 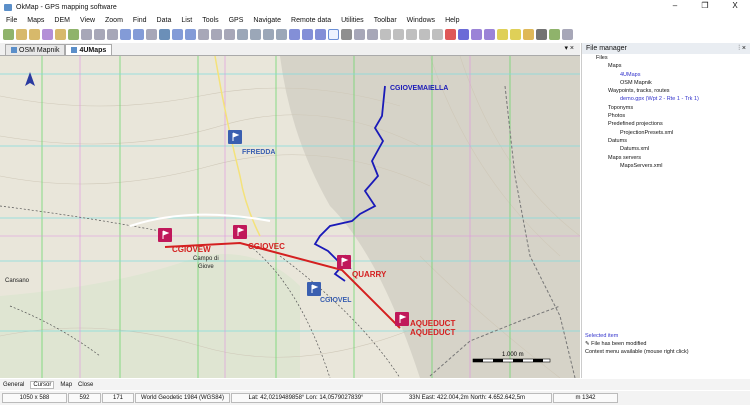 What do you see at coordinates (11, 20) in the screenshot?
I see `menu-file: File` at bounding box center [11, 20].